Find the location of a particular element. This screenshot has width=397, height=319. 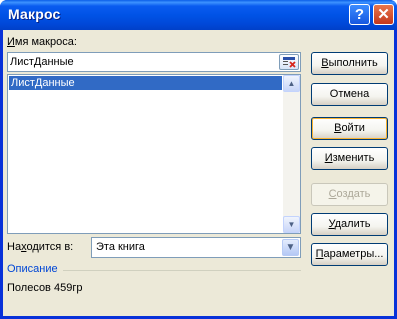

scroll-down-button: ▼ is located at coordinates (291, 224).